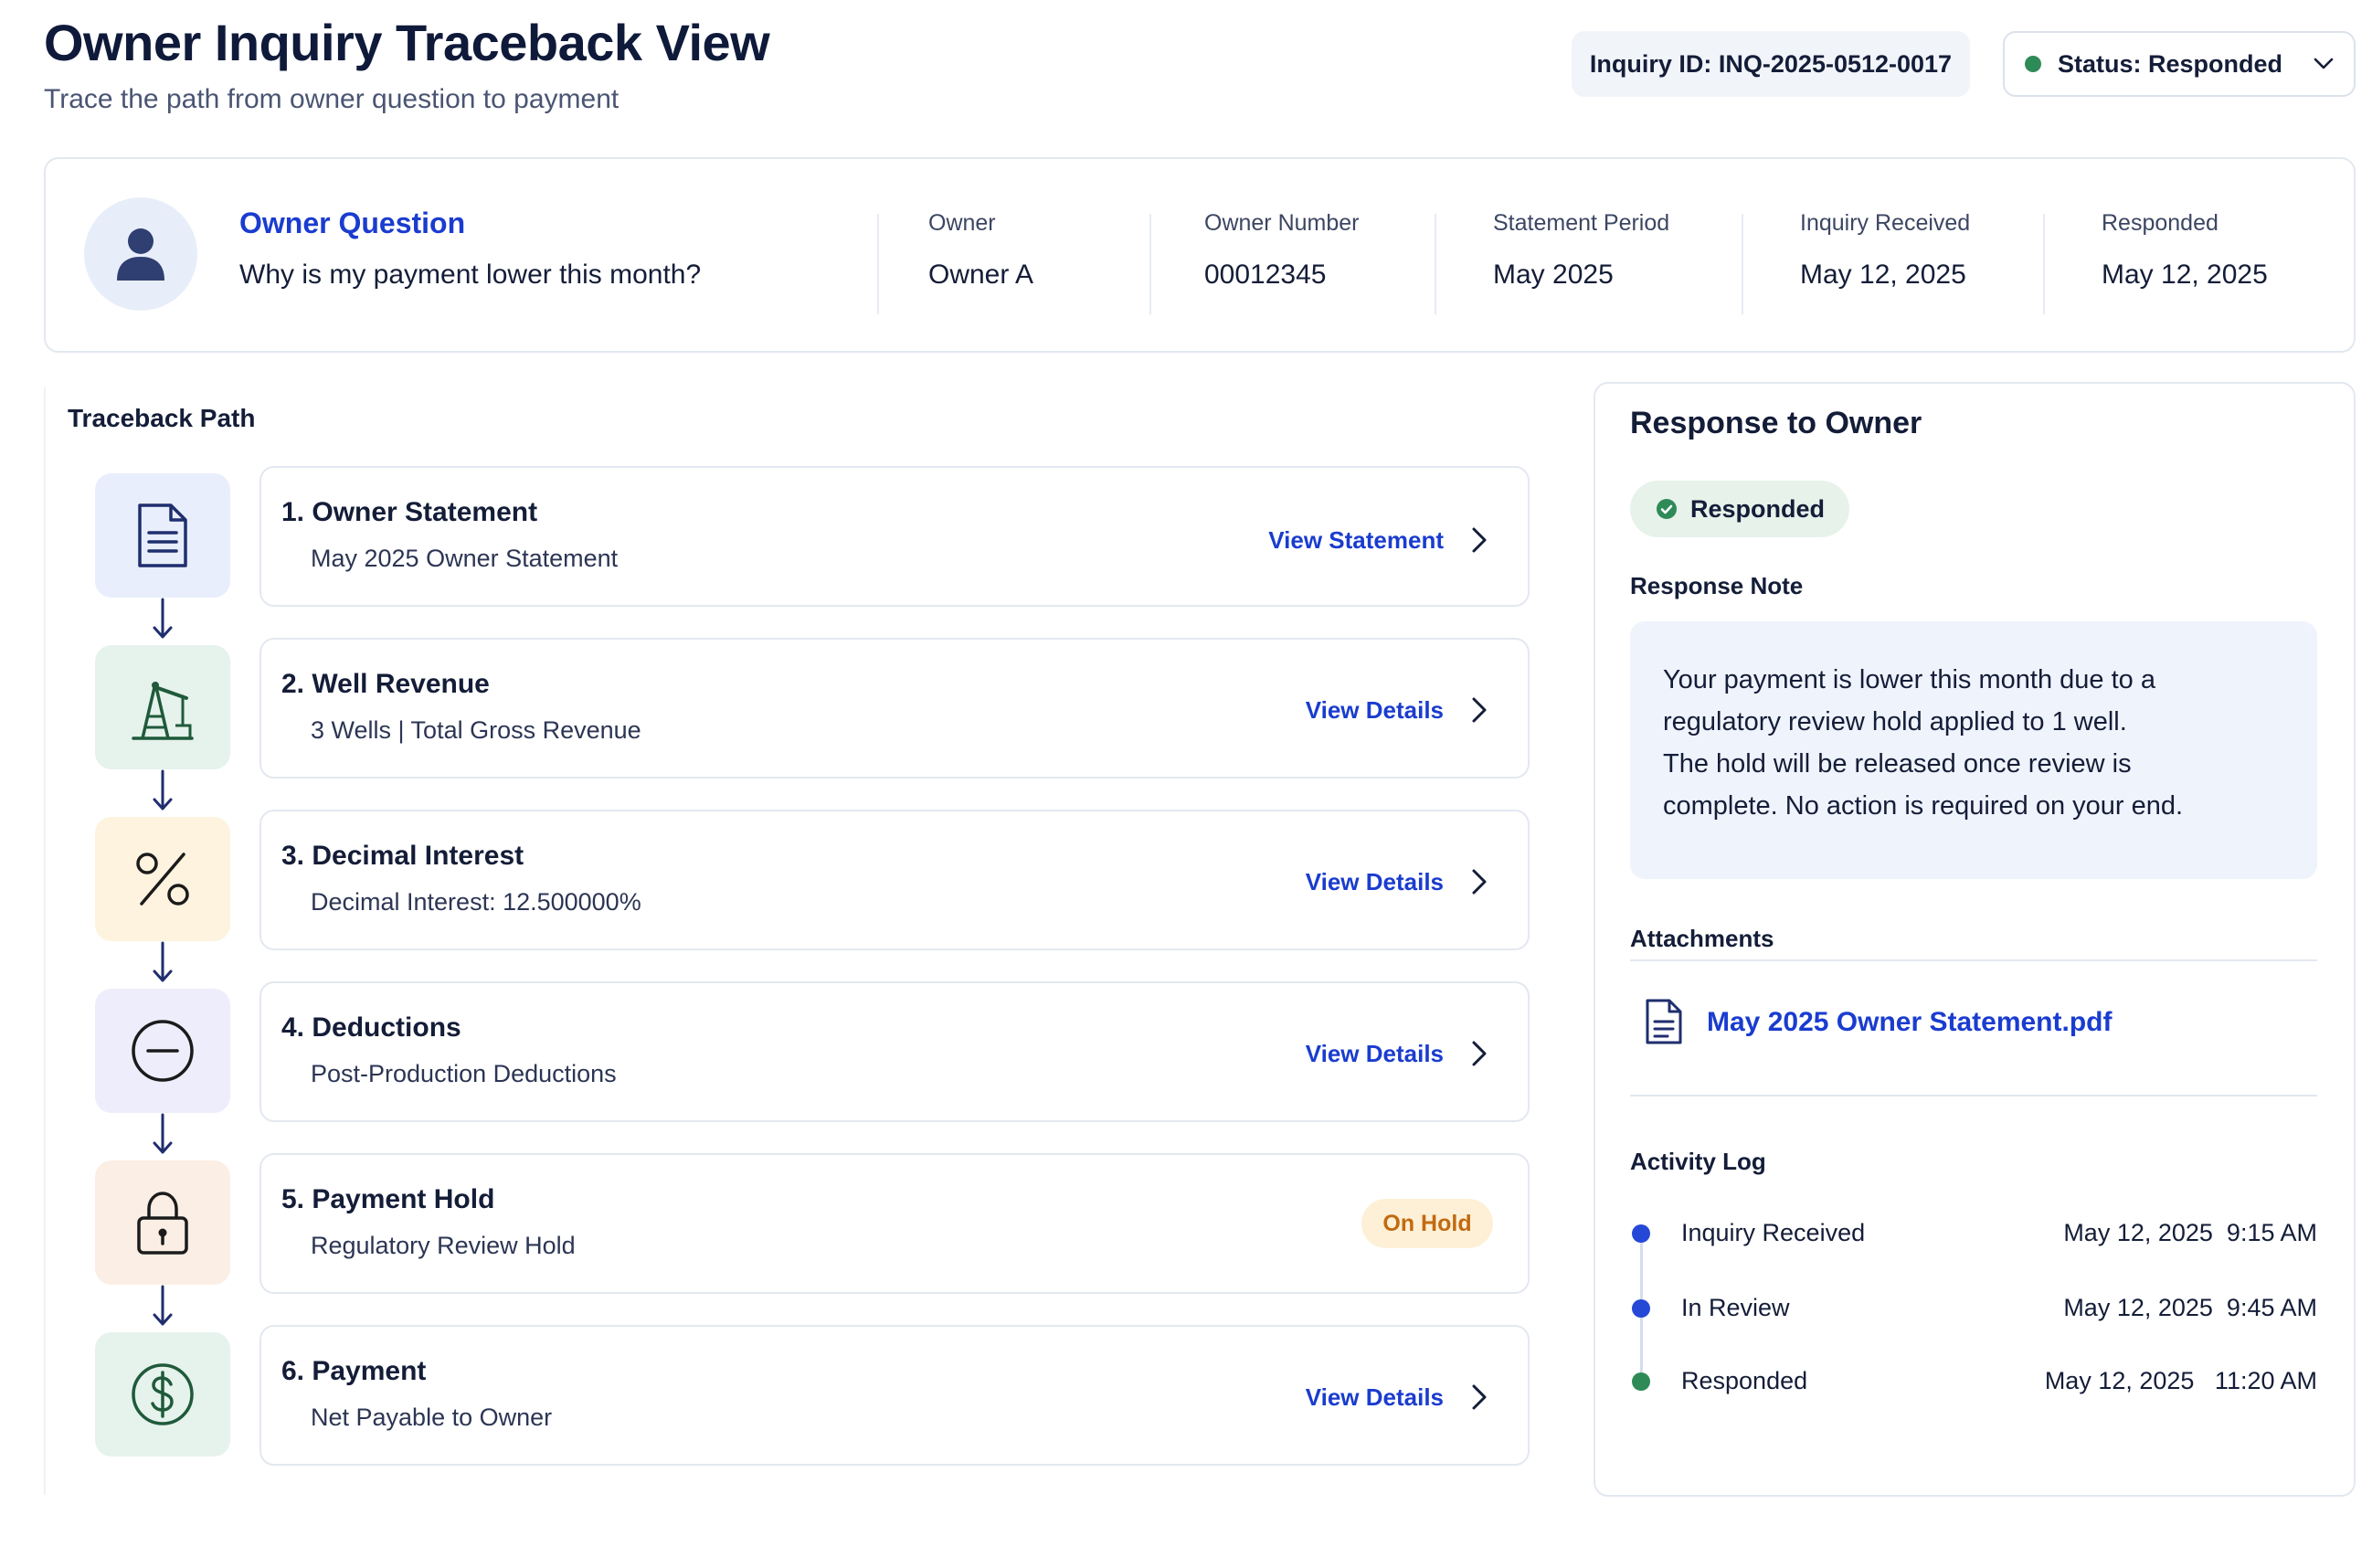 The width and height of the screenshot is (2372, 1568). Describe the element at coordinates (465, 559) in the screenshot. I see `step-subtitle: May 2025 Owner Statement` at that location.